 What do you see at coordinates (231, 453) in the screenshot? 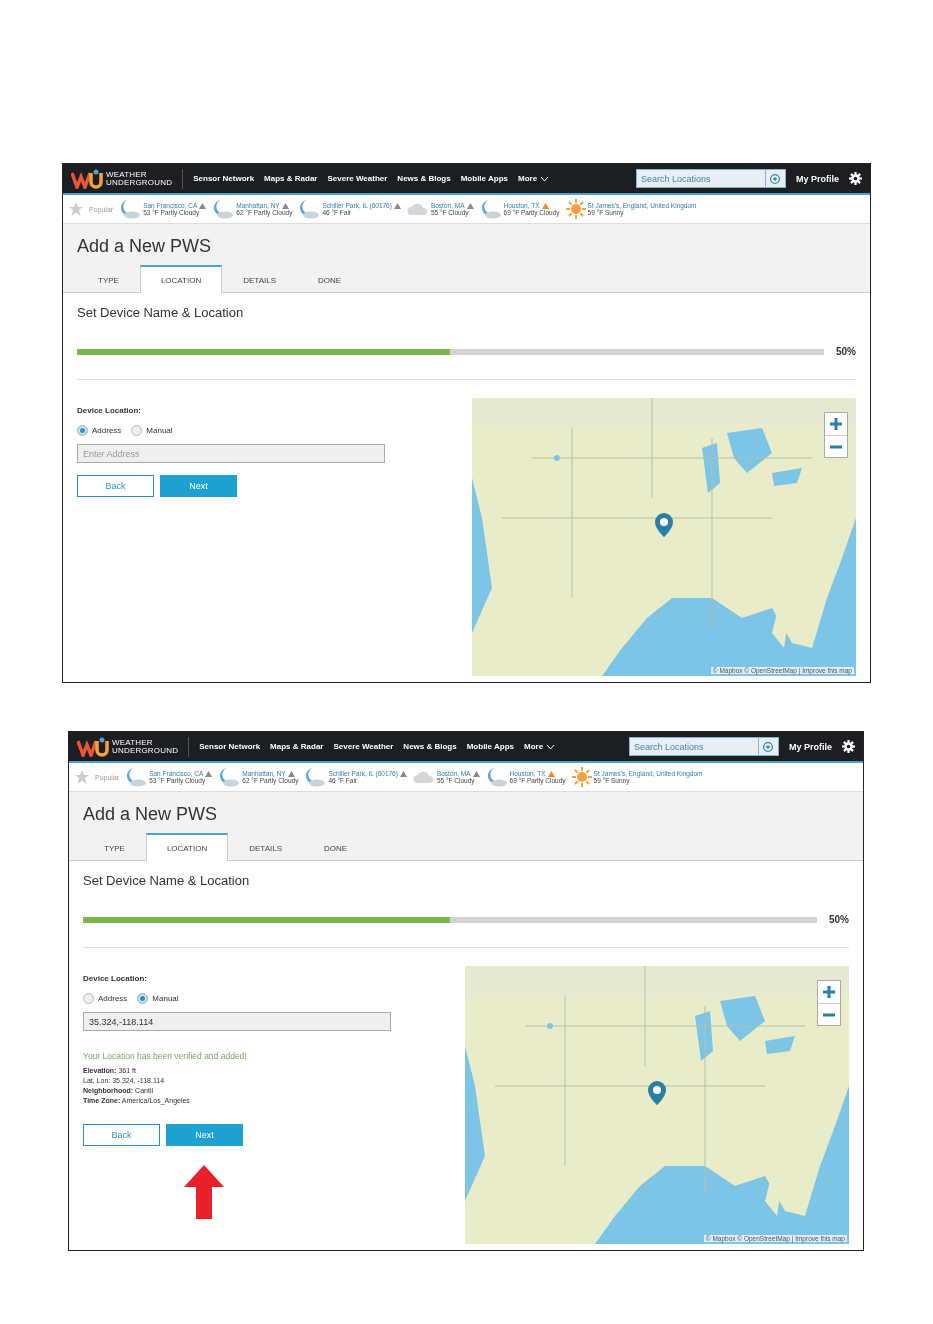
I see `location-input-field: Enter Address` at bounding box center [231, 453].